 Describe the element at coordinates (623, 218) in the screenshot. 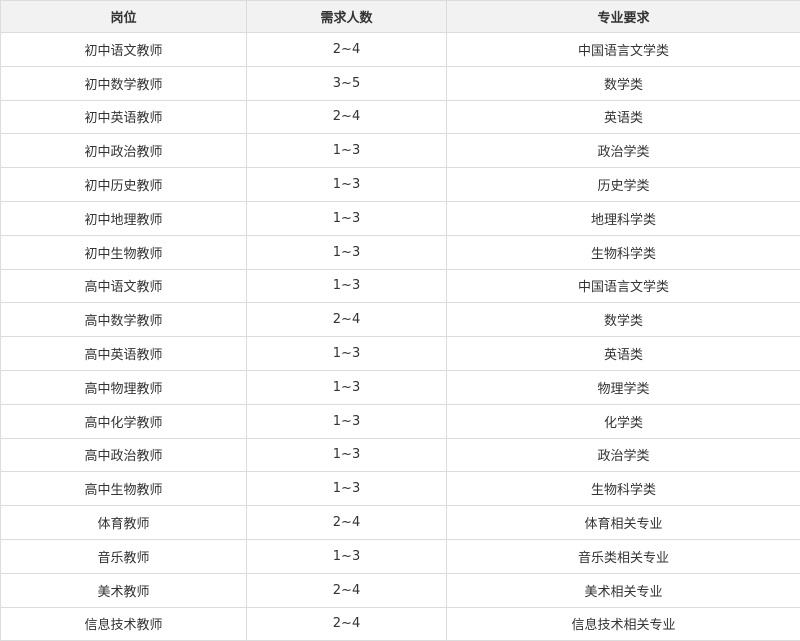

I see `cell-major: 地理科学类` at that location.